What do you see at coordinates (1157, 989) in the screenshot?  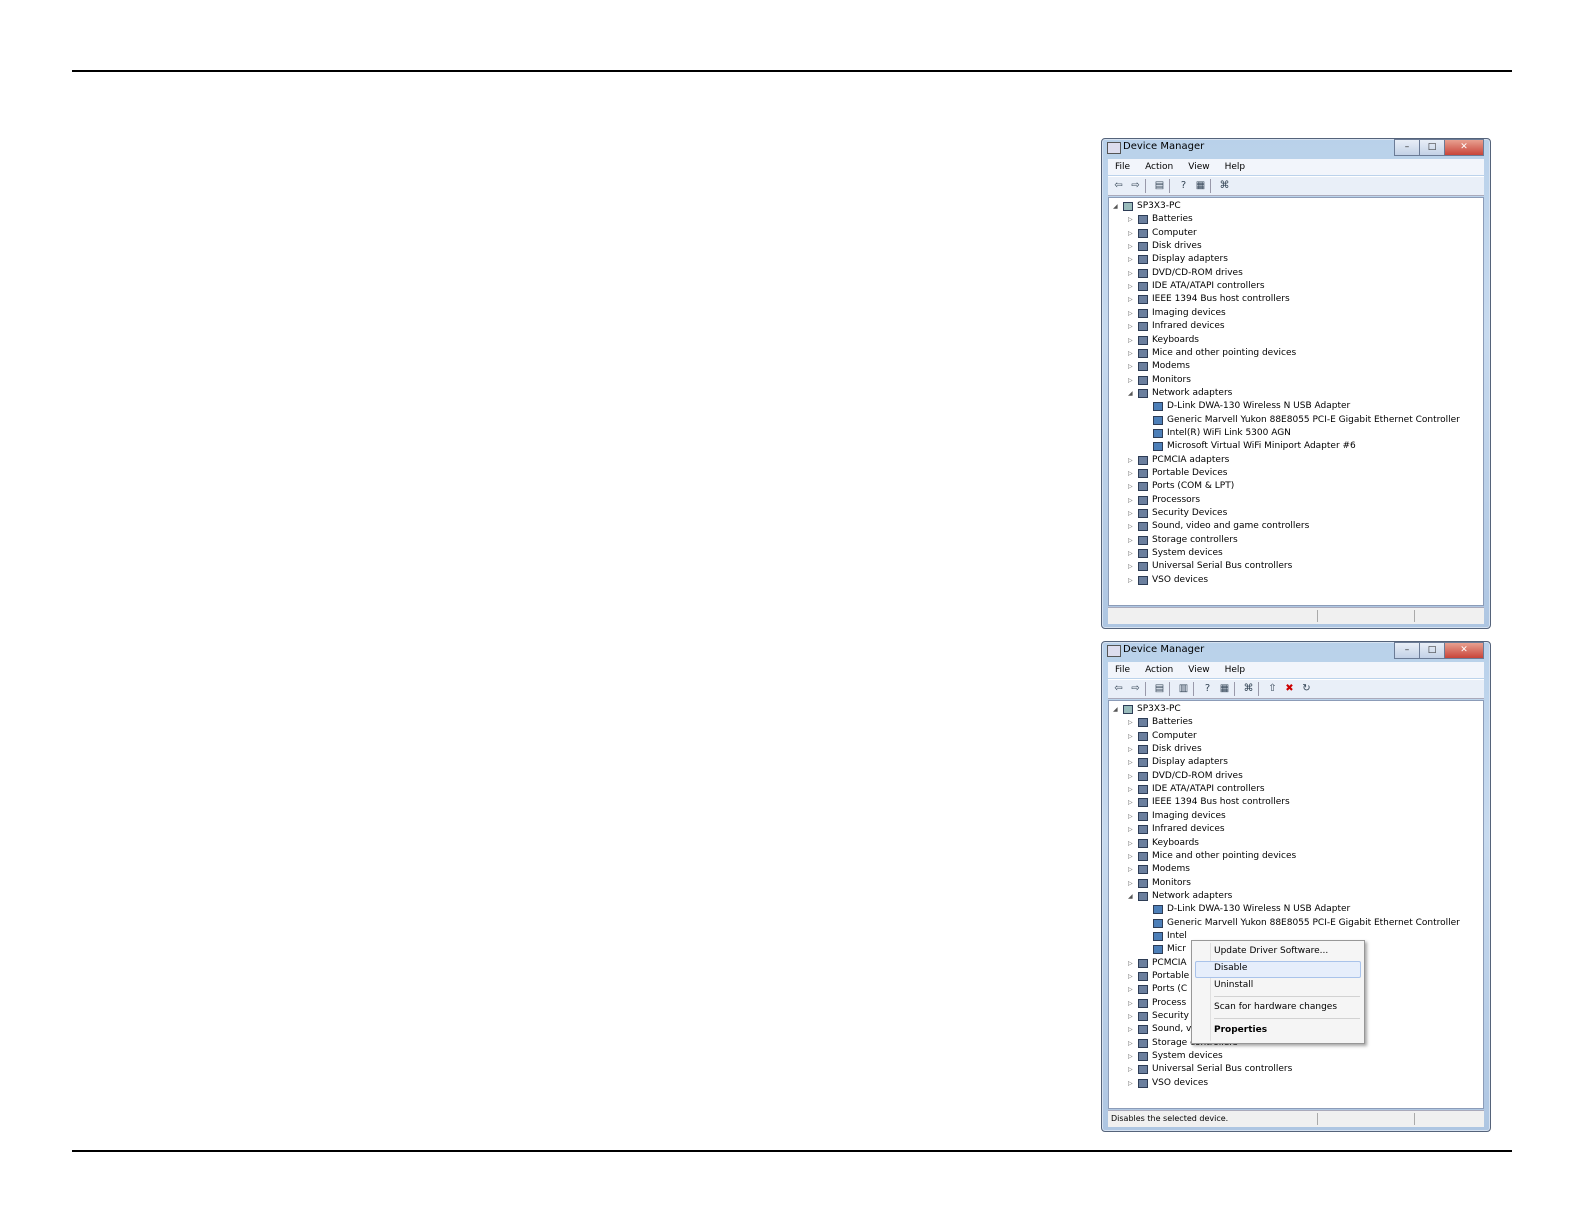 I see `tree-category: ▷ Ports (C` at bounding box center [1157, 989].